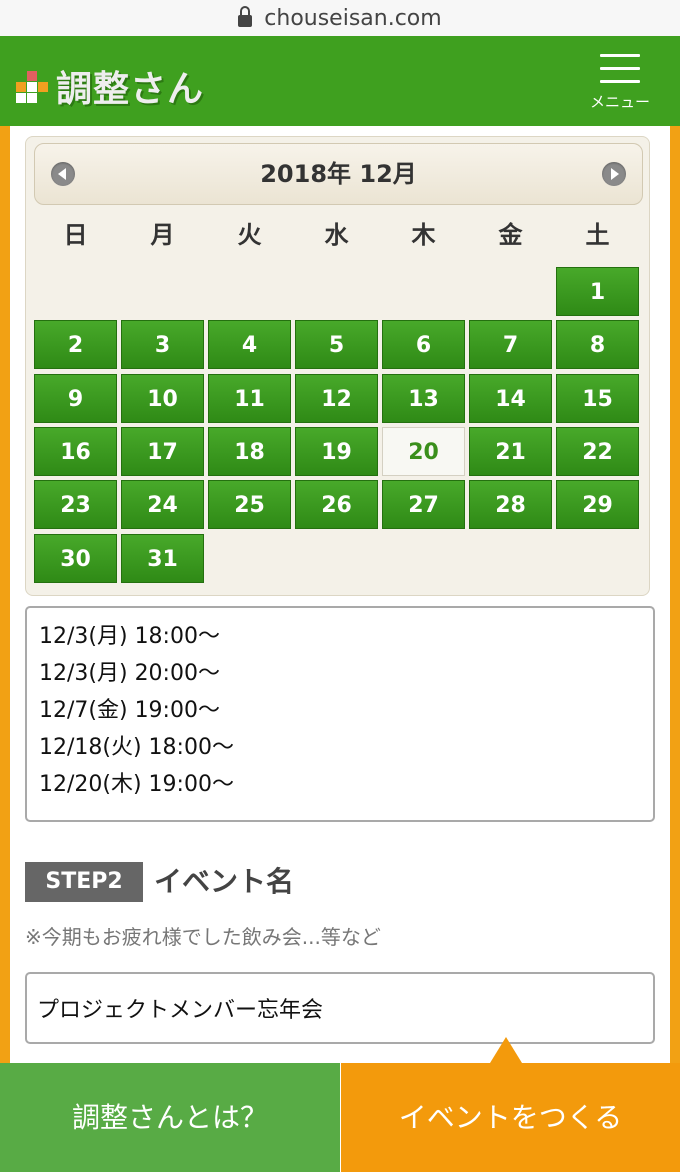 The width and height of the screenshot is (680, 1172). Describe the element at coordinates (510, 505) in the screenshot. I see `calendar-day-28: 28` at that location.